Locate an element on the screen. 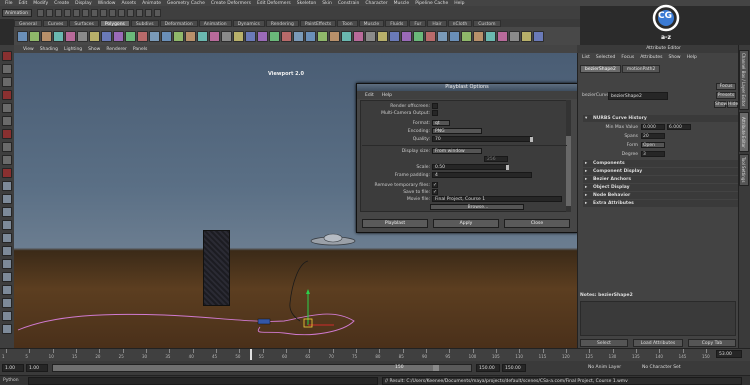 The image size is (750, 385). persp-graph-icon is located at coordinates (7, 225).